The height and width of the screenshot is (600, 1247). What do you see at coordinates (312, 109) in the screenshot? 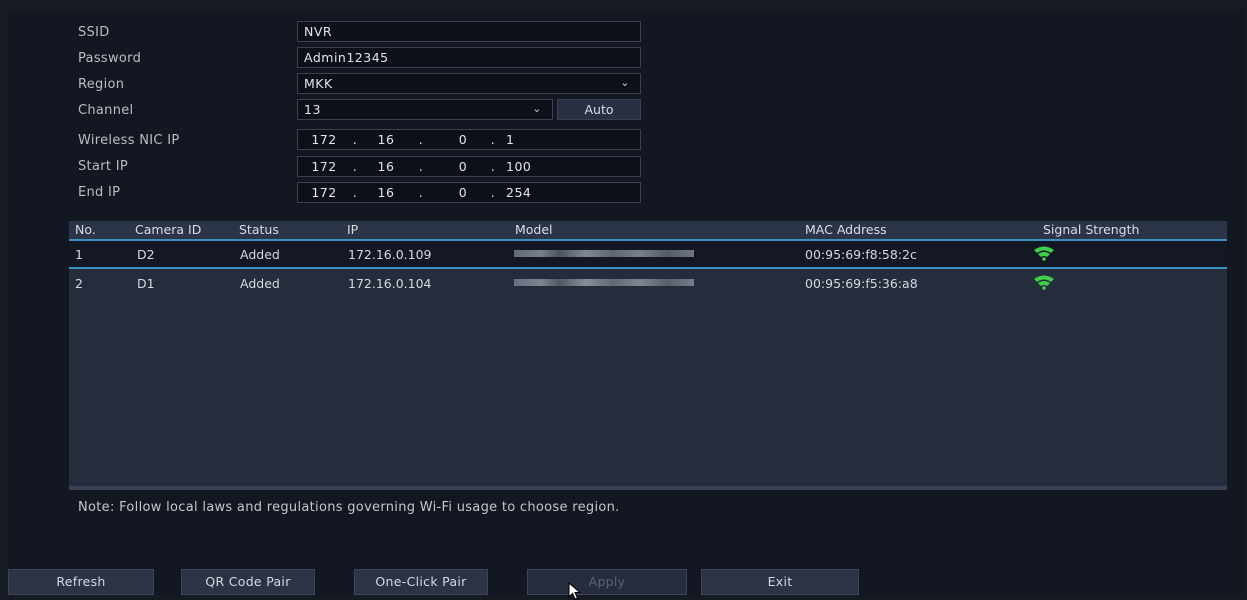
I see `channel-value: 13` at bounding box center [312, 109].